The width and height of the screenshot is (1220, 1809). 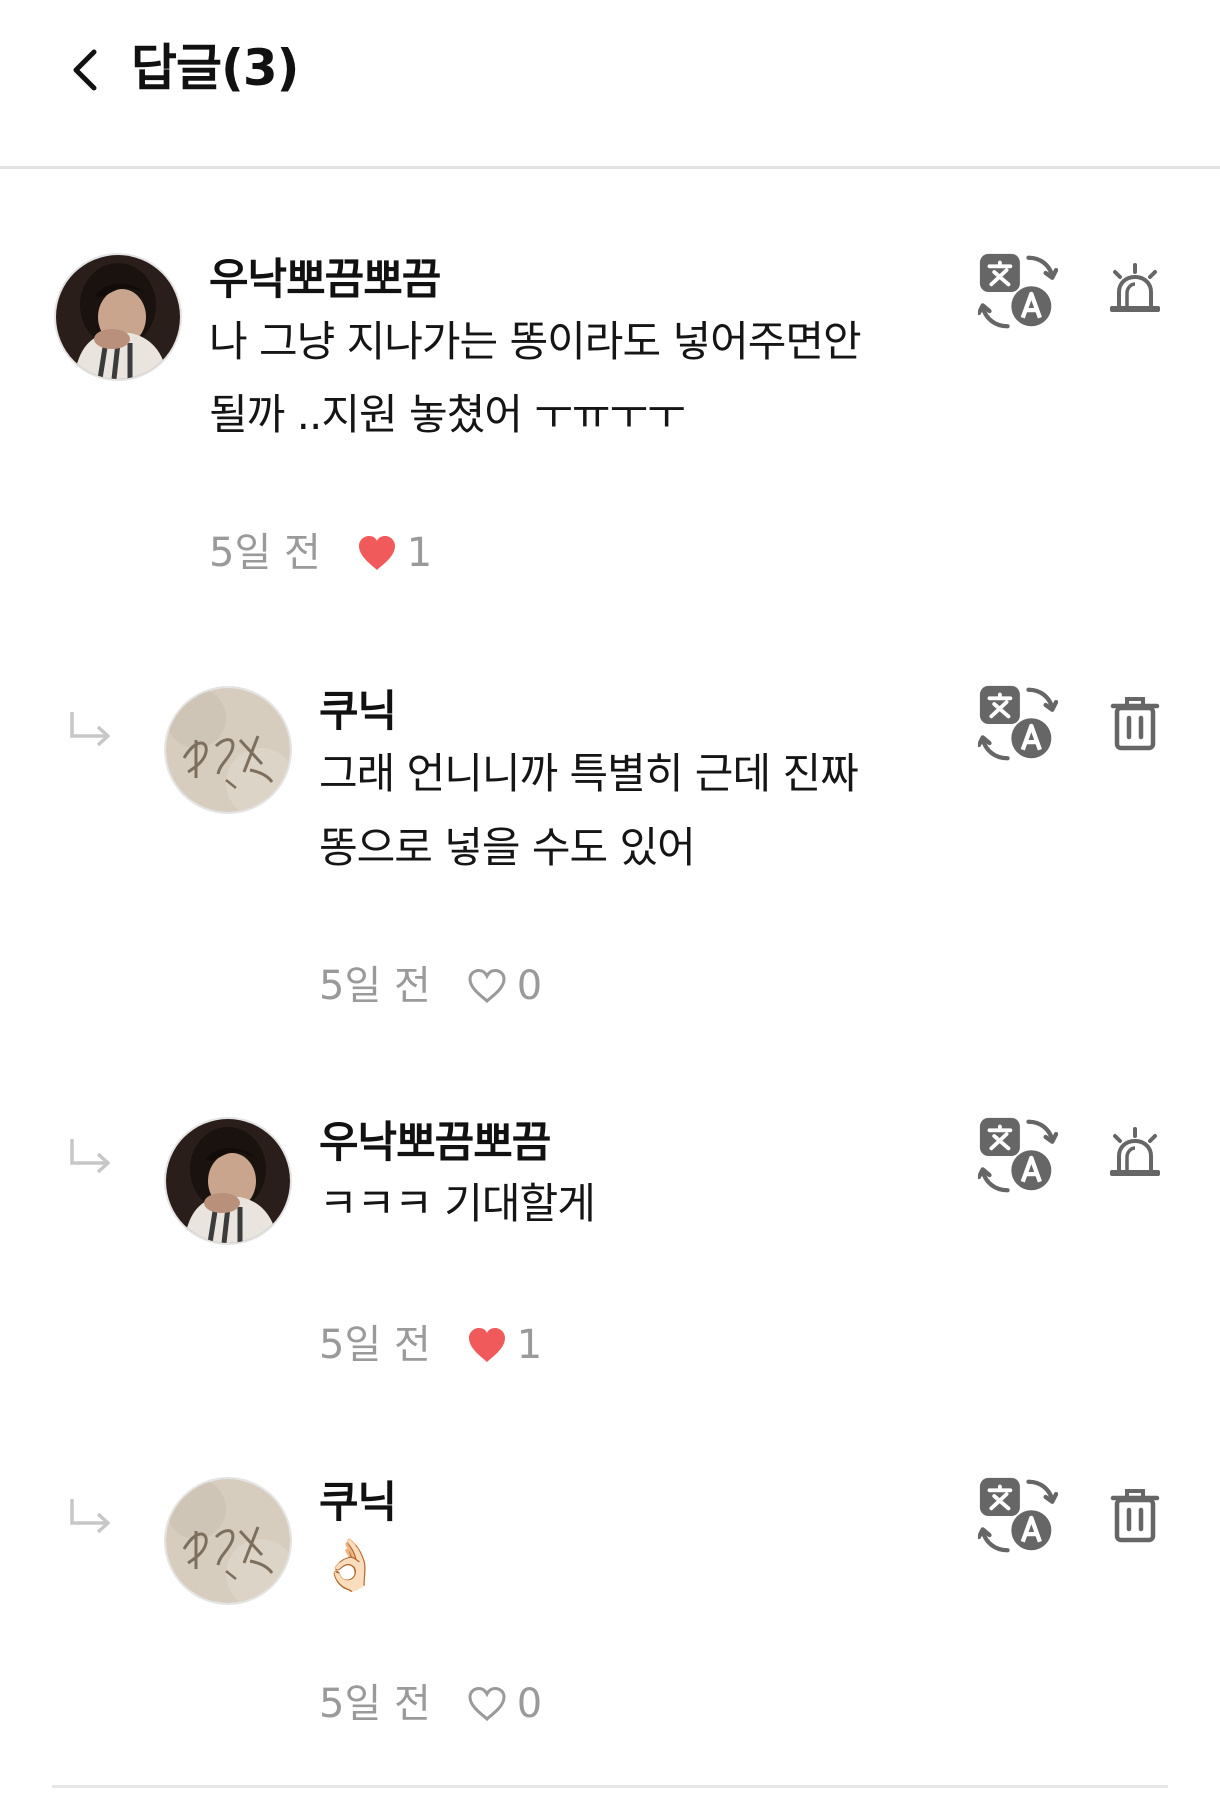 What do you see at coordinates (589, 773) in the screenshot?
I see `comment-text-line: 그래 언니니까 특별히 근데 진짜` at bounding box center [589, 773].